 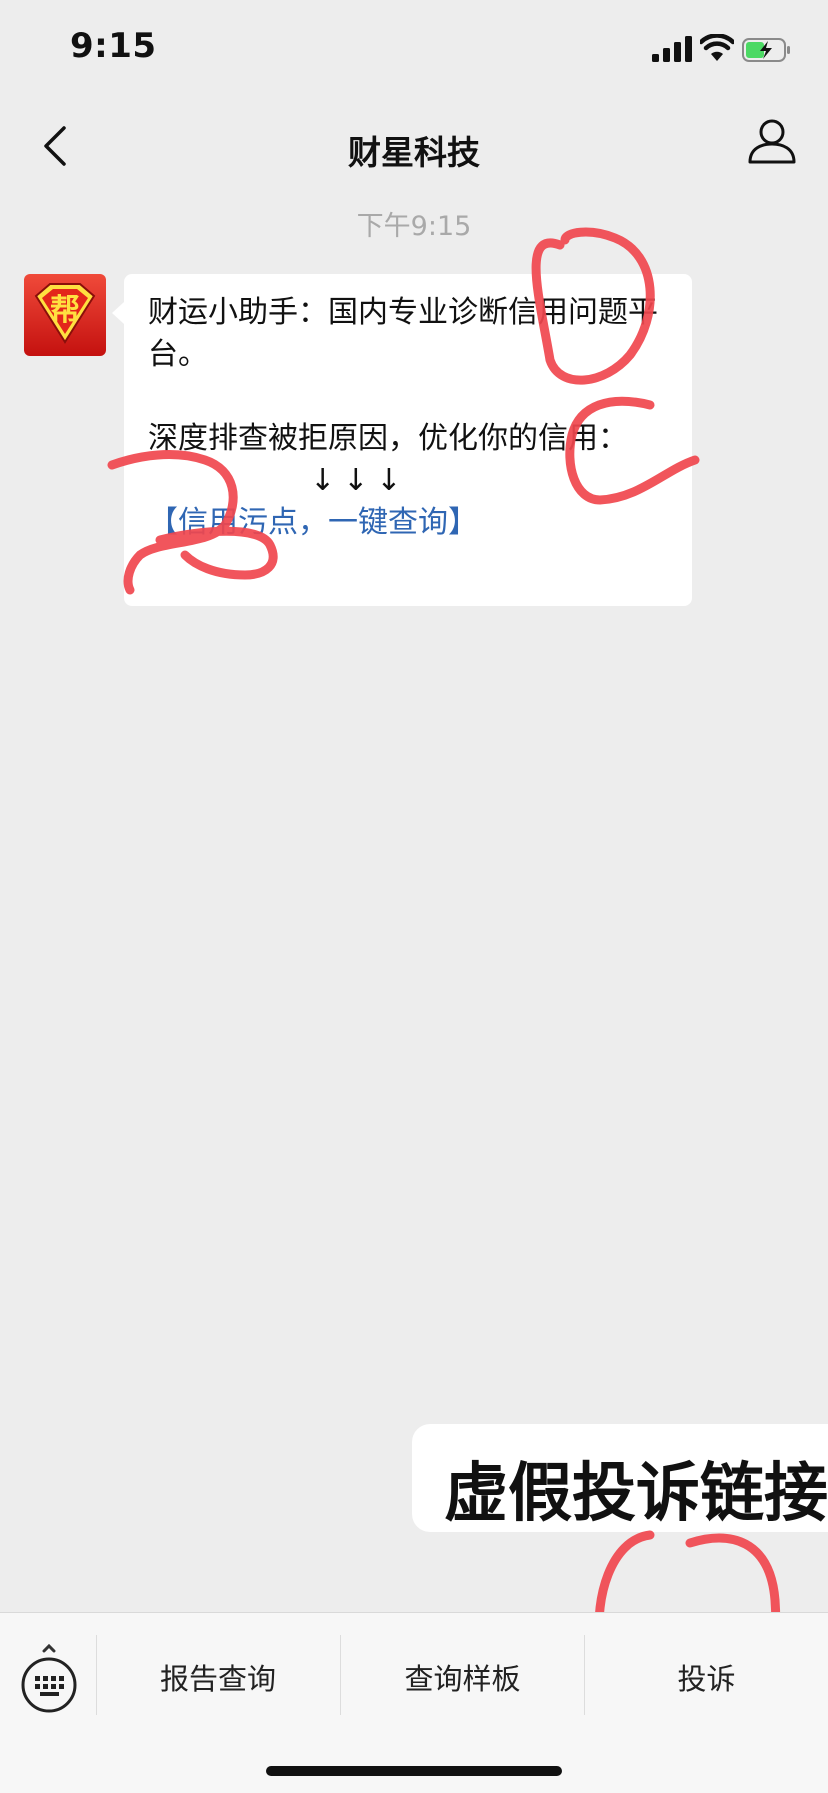 What do you see at coordinates (772, 142) in the screenshot?
I see `person-icon` at bounding box center [772, 142].